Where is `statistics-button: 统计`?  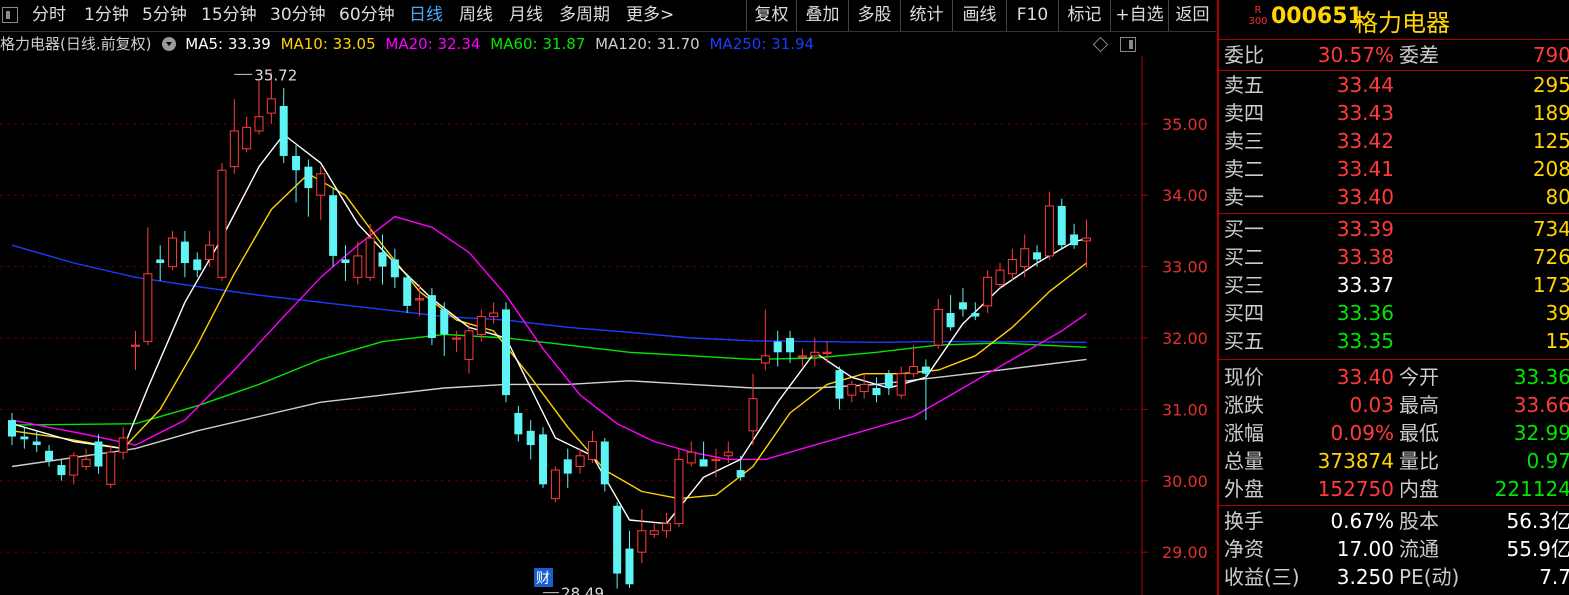 statistics-button: 统计 is located at coordinates (926, 15).